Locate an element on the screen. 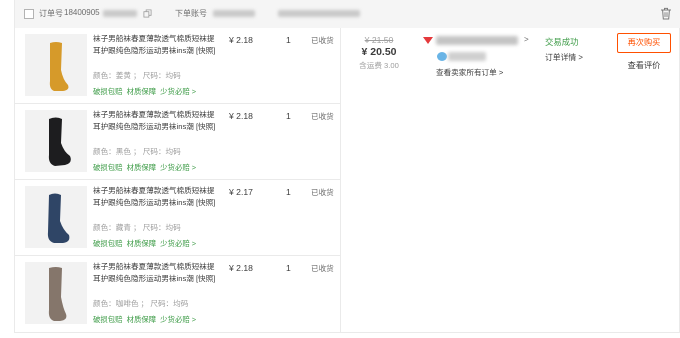  view-review-link: 查看评价 is located at coordinates (644, 65).